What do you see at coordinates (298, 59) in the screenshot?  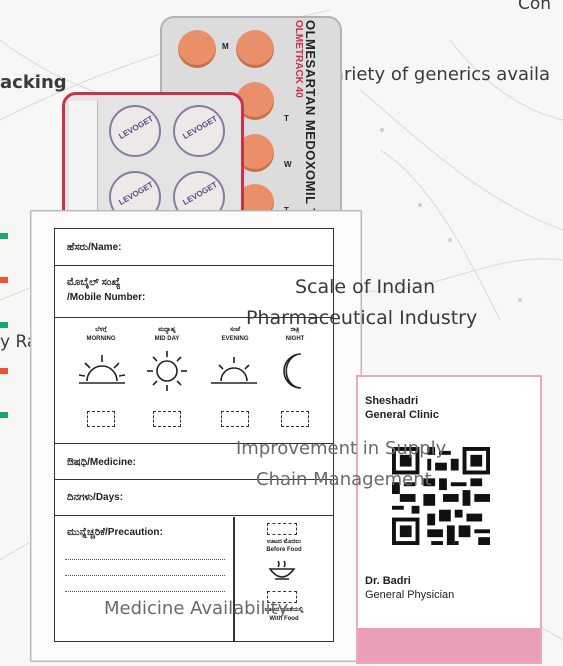 I see `blister-brand-text: OLMETRACK 40` at bounding box center [298, 59].